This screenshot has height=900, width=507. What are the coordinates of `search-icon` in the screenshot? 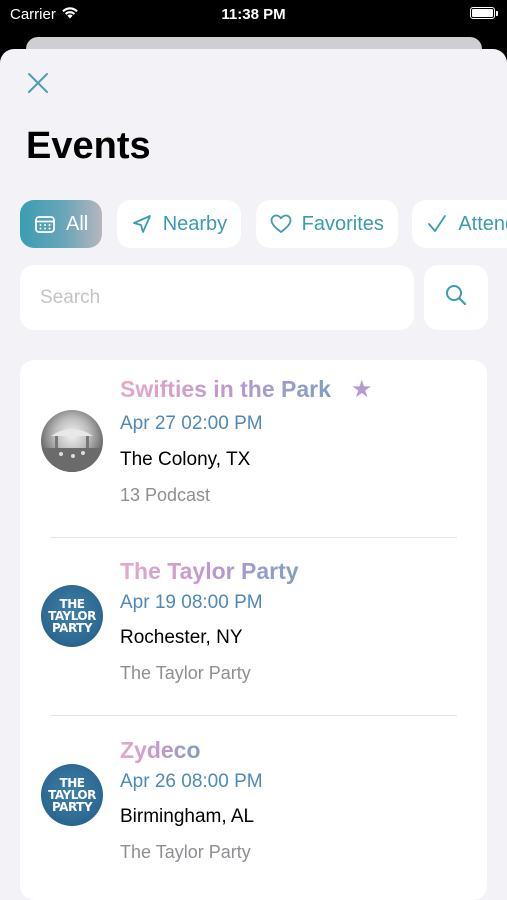 It's located at (456, 297).